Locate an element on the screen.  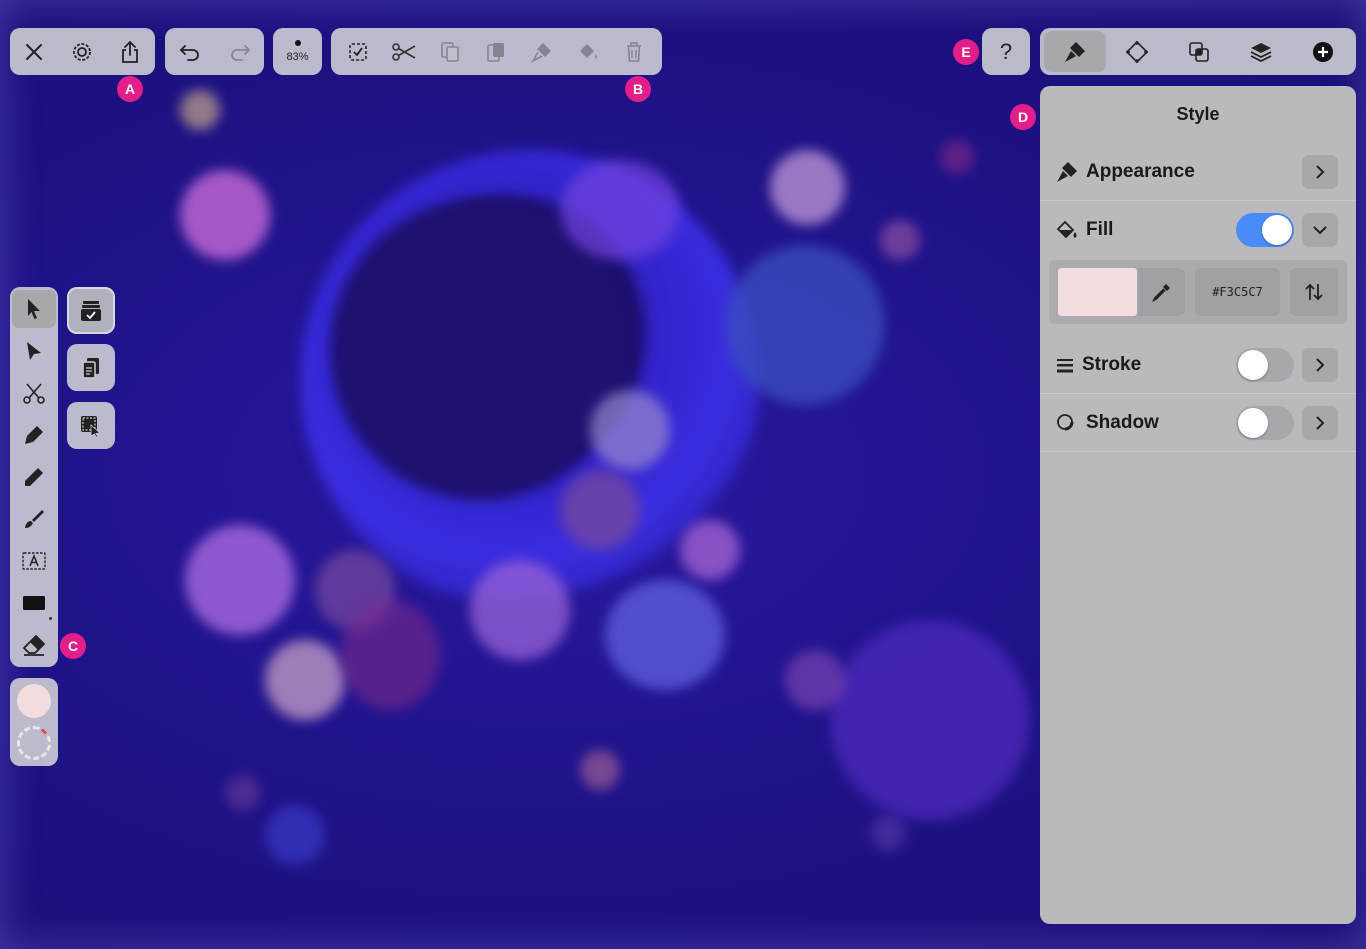
zoom-label: 83% is located at coordinates (297, 57).